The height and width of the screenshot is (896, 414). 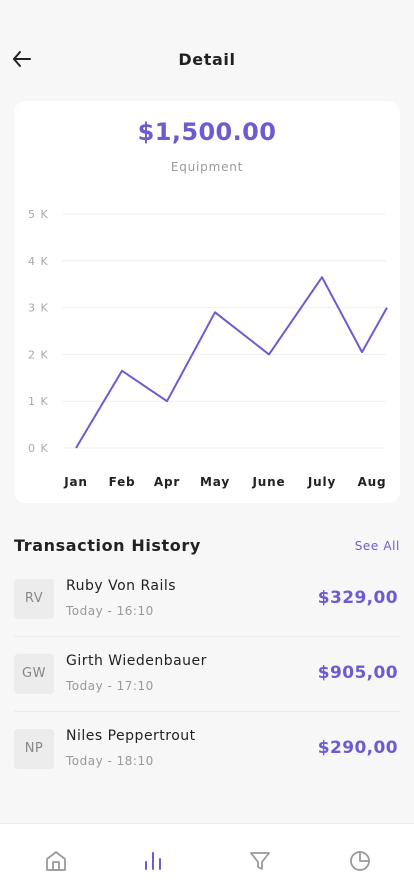 I want to click on transaction-time: Today - 18:10, so click(x=110, y=761).